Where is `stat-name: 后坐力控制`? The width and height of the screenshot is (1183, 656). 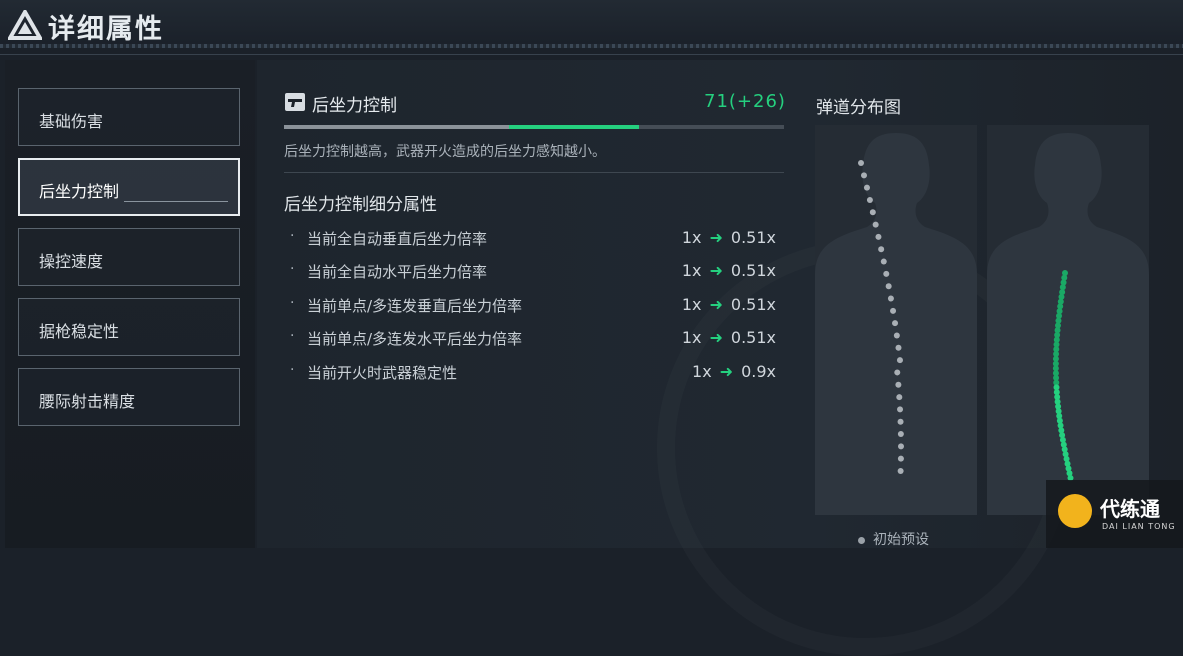
stat-name: 后坐力控制 is located at coordinates (354, 106).